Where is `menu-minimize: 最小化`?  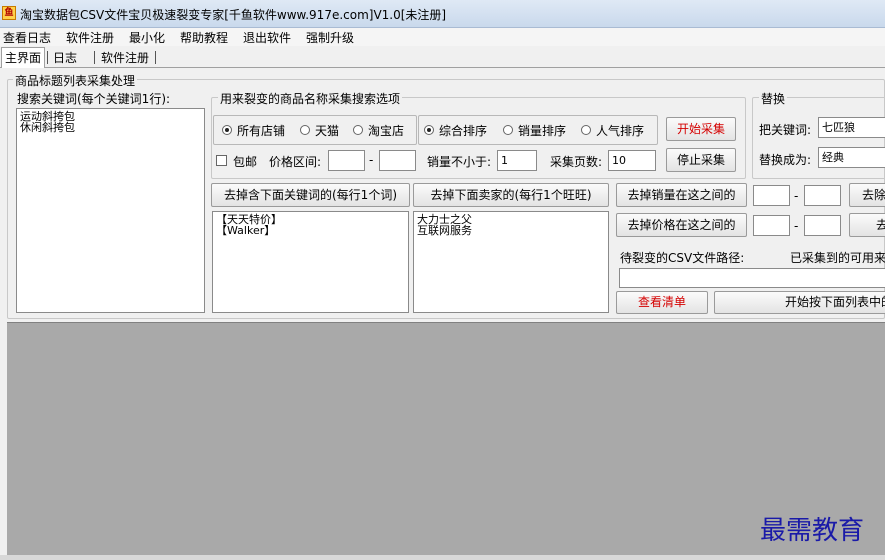
menu-minimize: 最小化 is located at coordinates (147, 37).